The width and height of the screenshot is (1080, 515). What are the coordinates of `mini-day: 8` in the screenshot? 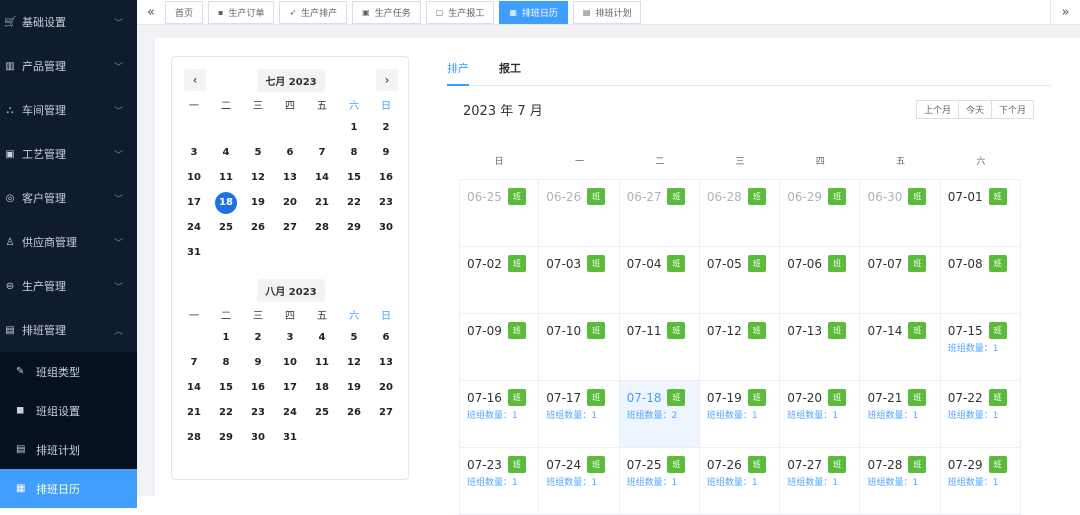 It's located at (354, 152).